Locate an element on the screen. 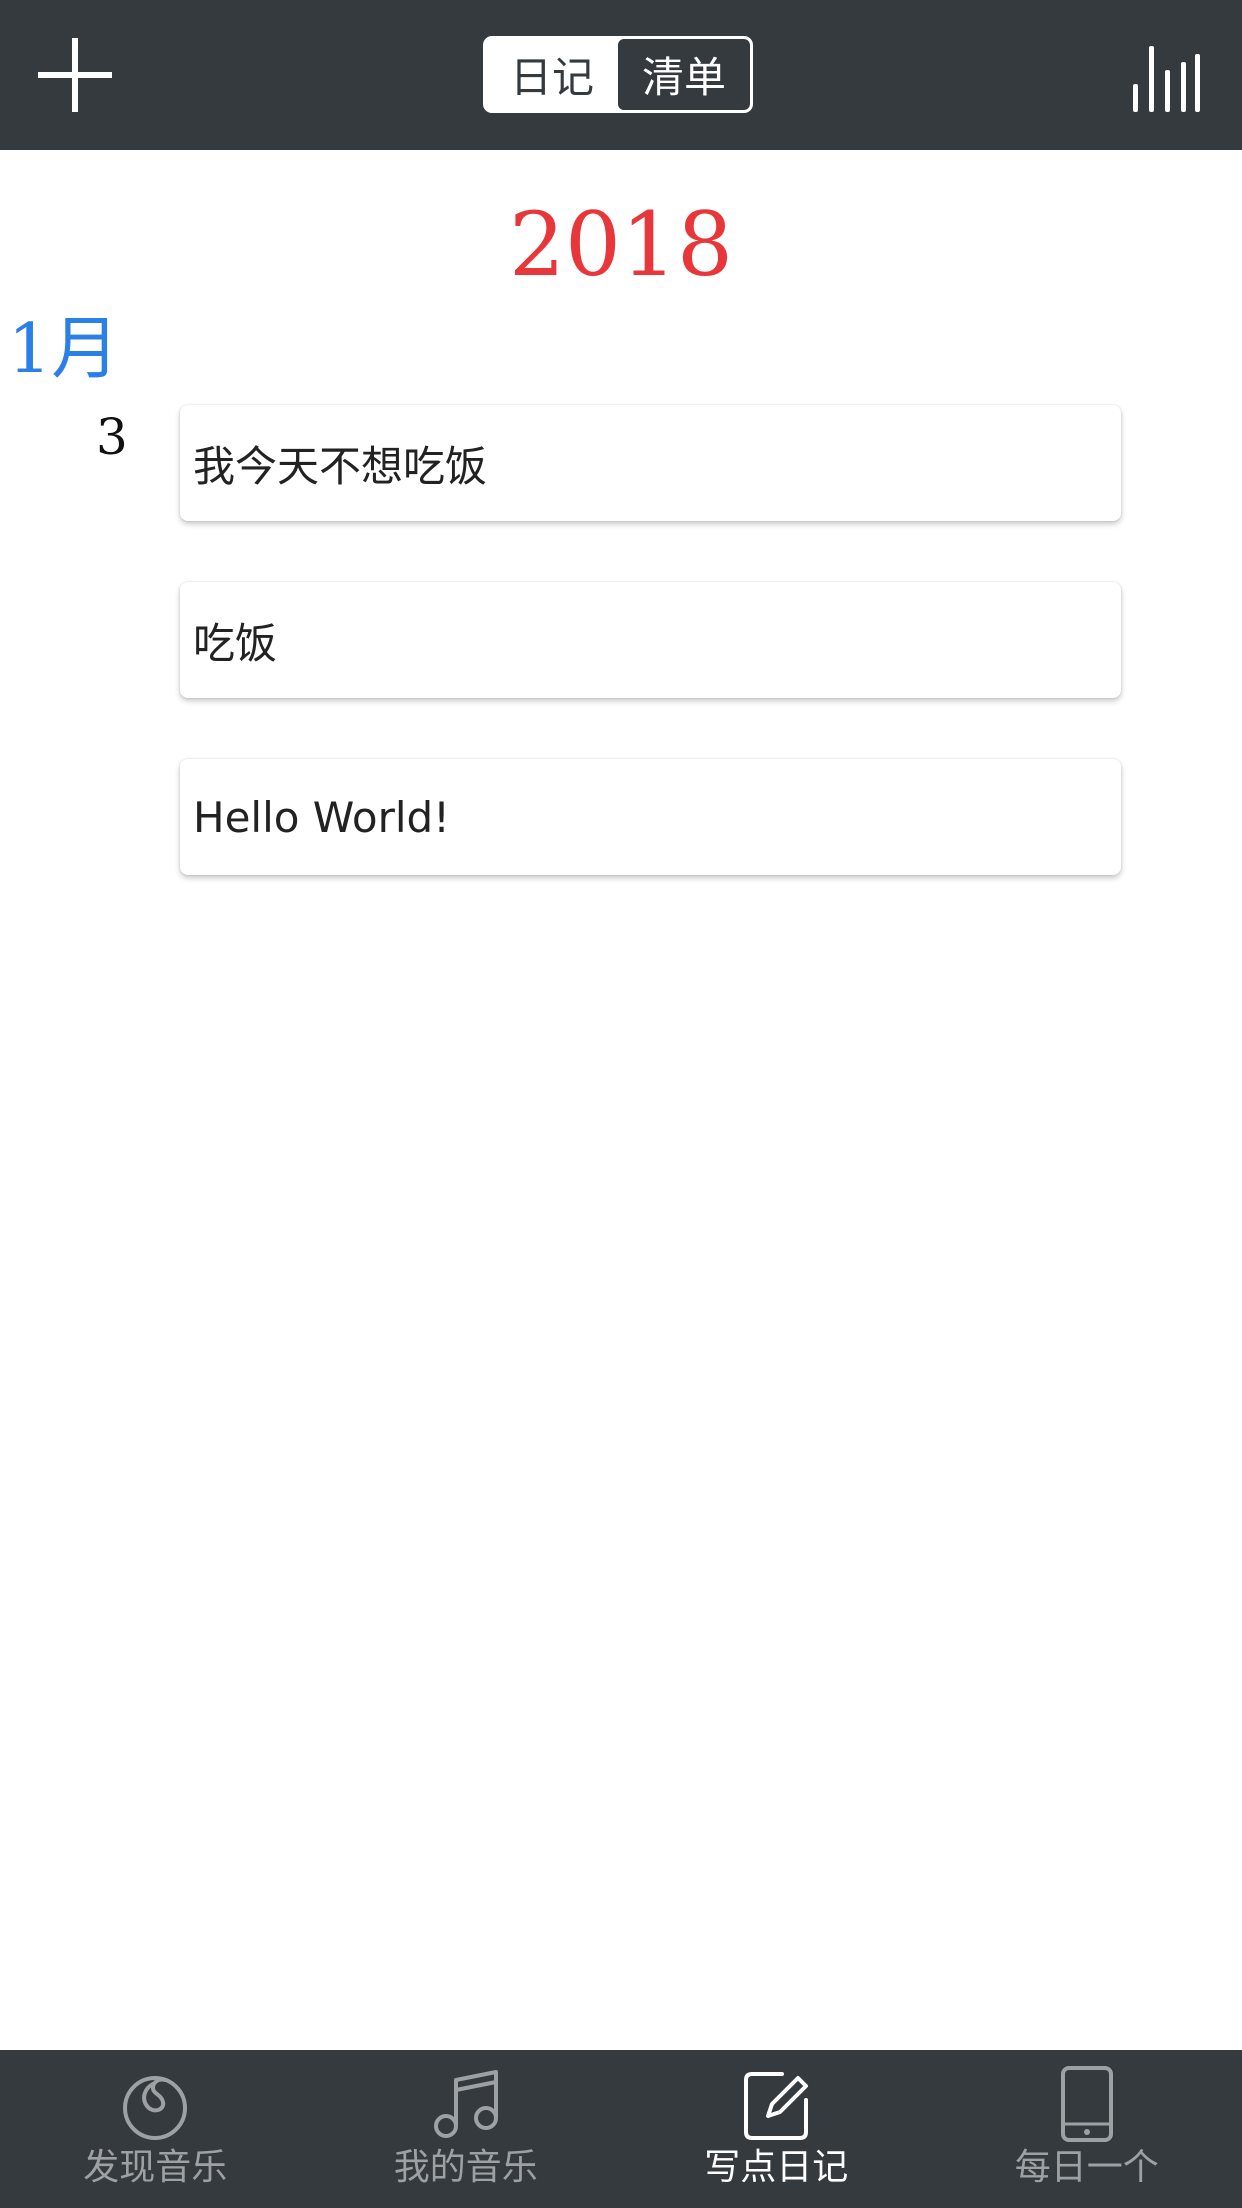 This screenshot has height=2208, width=1242. bottom-nav: 发现音乐 我的音乐 写点日记 每日一个 is located at coordinates (621, 2129).